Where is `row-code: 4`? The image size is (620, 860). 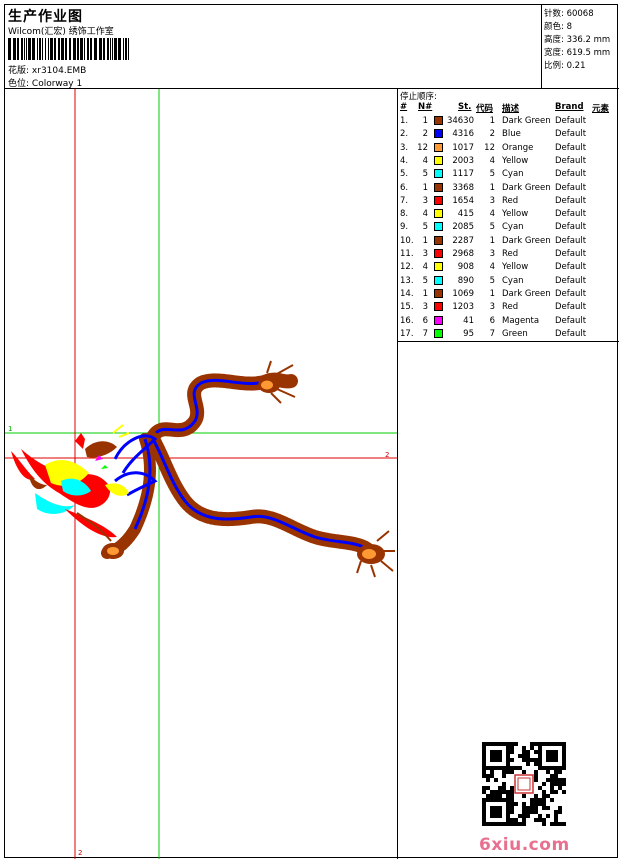 row-code: 4 is located at coordinates (492, 160).